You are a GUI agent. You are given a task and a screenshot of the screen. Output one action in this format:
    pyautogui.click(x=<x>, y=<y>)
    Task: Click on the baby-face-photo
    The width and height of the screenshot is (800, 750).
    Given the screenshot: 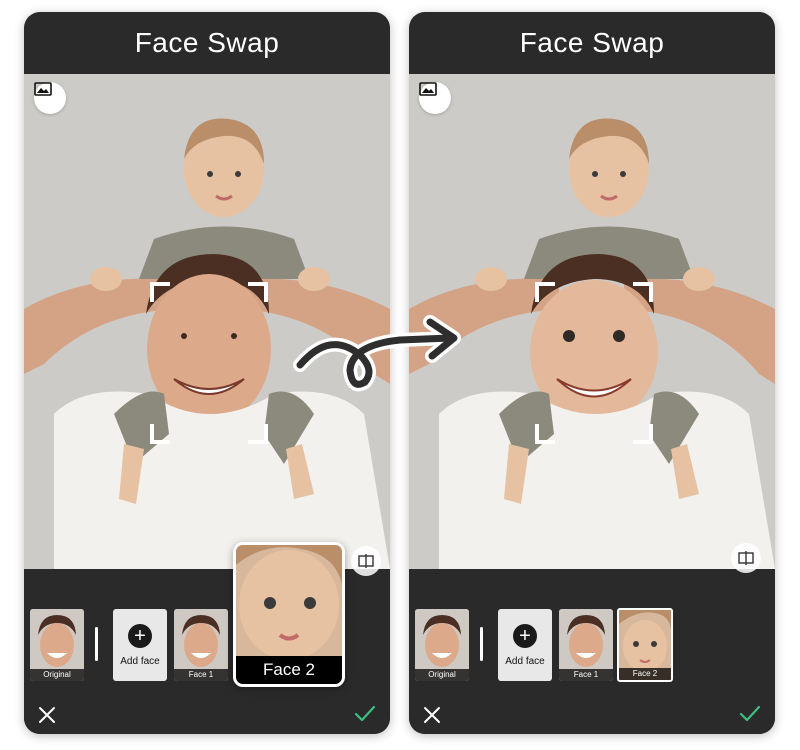 What is the action you would take?
    pyautogui.click(x=289, y=602)
    